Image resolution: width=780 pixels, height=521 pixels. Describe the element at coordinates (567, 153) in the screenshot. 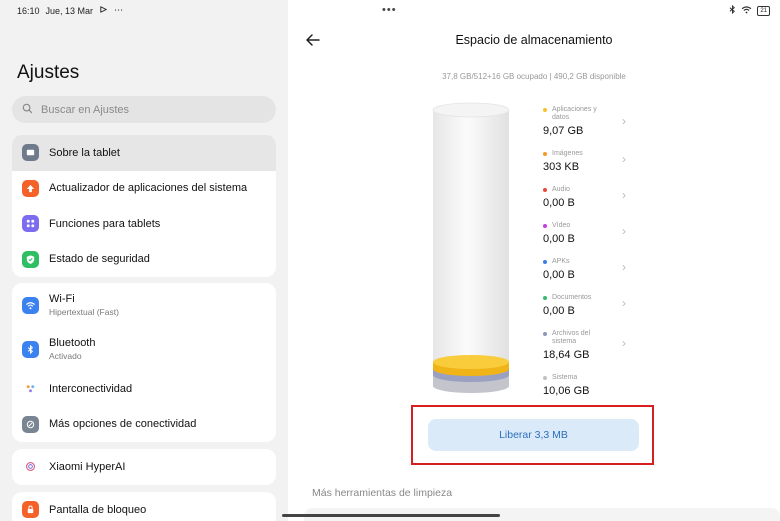

I see `category-name: Imágenes` at that location.